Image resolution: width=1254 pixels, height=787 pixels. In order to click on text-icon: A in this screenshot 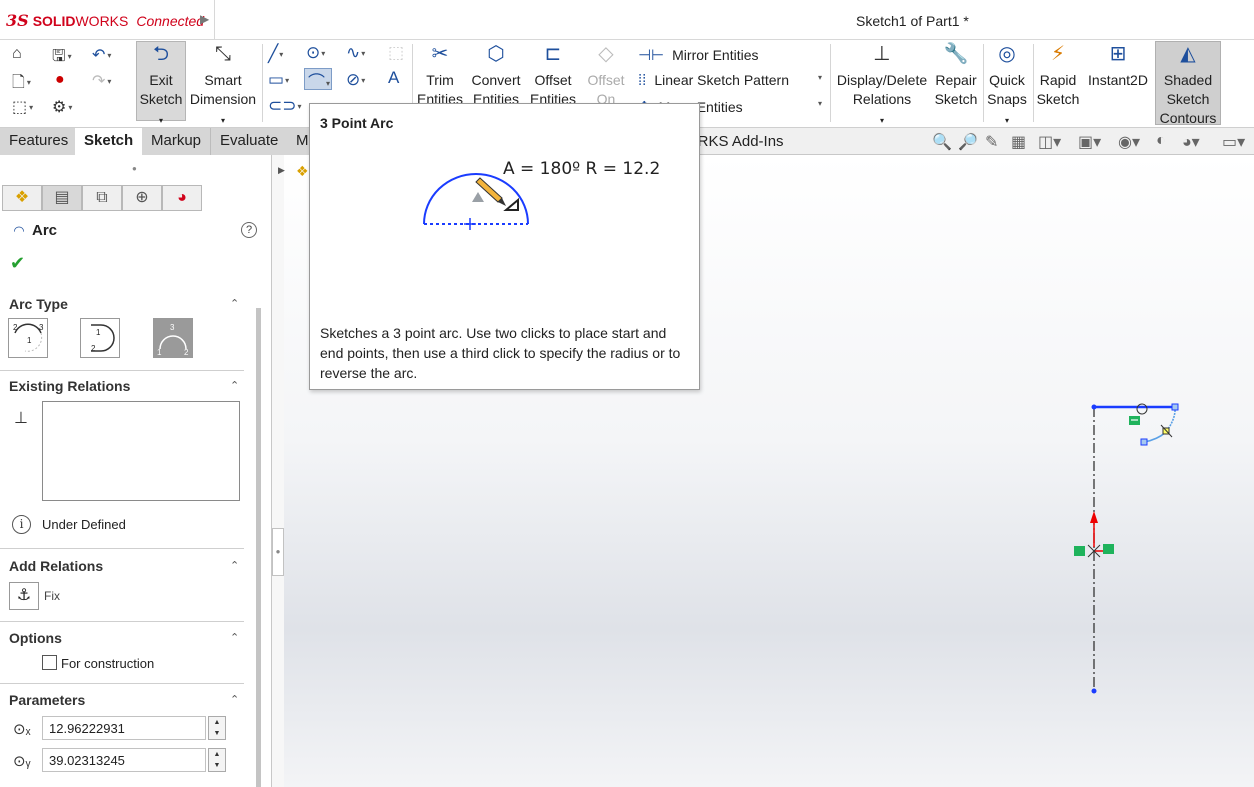, I will do `click(393, 78)`.